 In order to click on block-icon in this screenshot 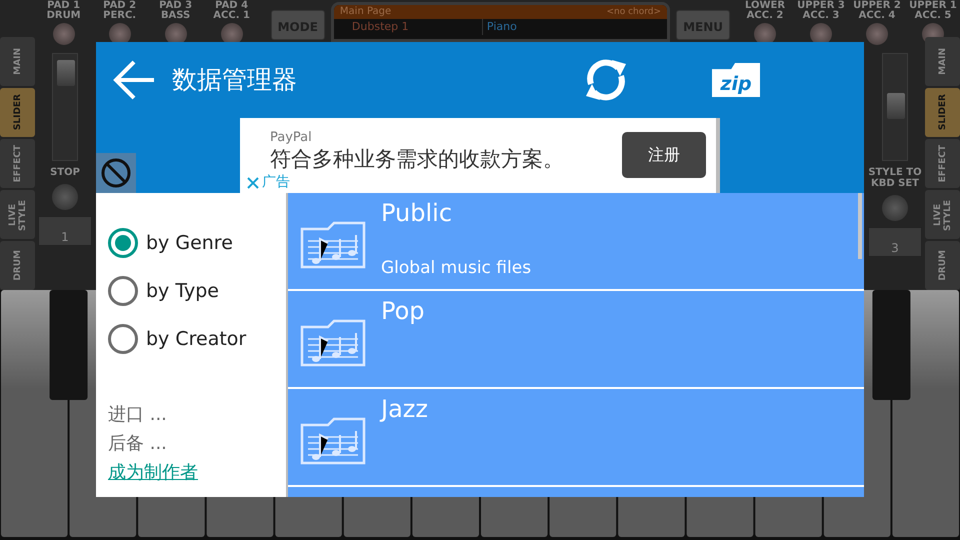, I will do `click(116, 173)`.